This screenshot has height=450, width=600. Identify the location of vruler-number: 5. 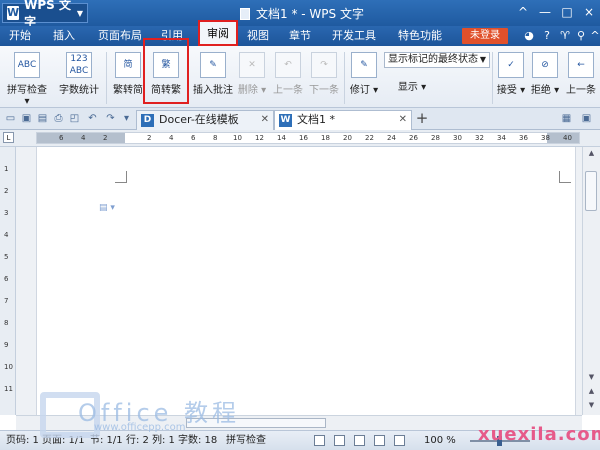
(6, 257).